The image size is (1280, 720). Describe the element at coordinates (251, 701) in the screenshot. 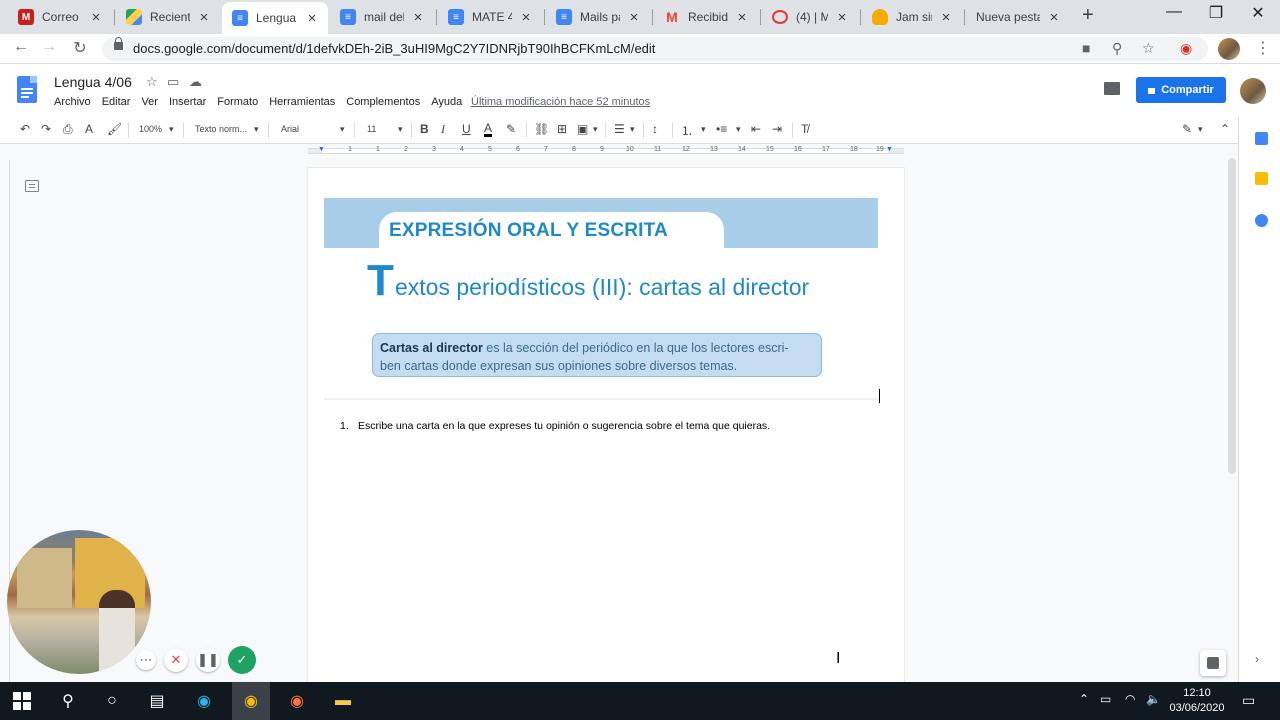

I see `chrome-icon: ◉` at that location.